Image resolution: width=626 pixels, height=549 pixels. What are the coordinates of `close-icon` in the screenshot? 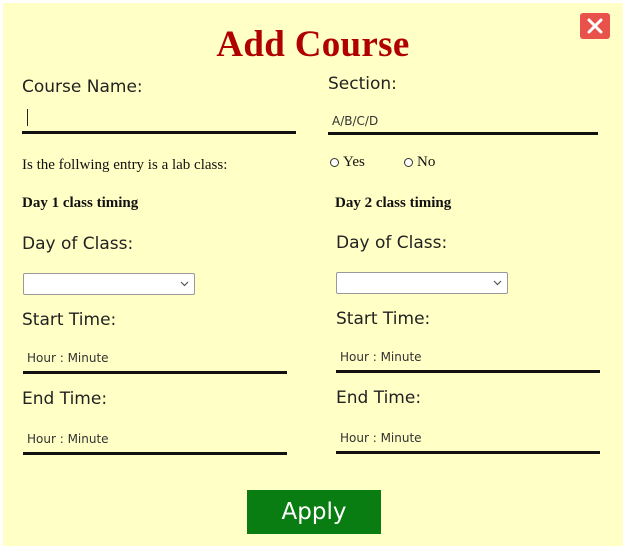 It's located at (595, 26).